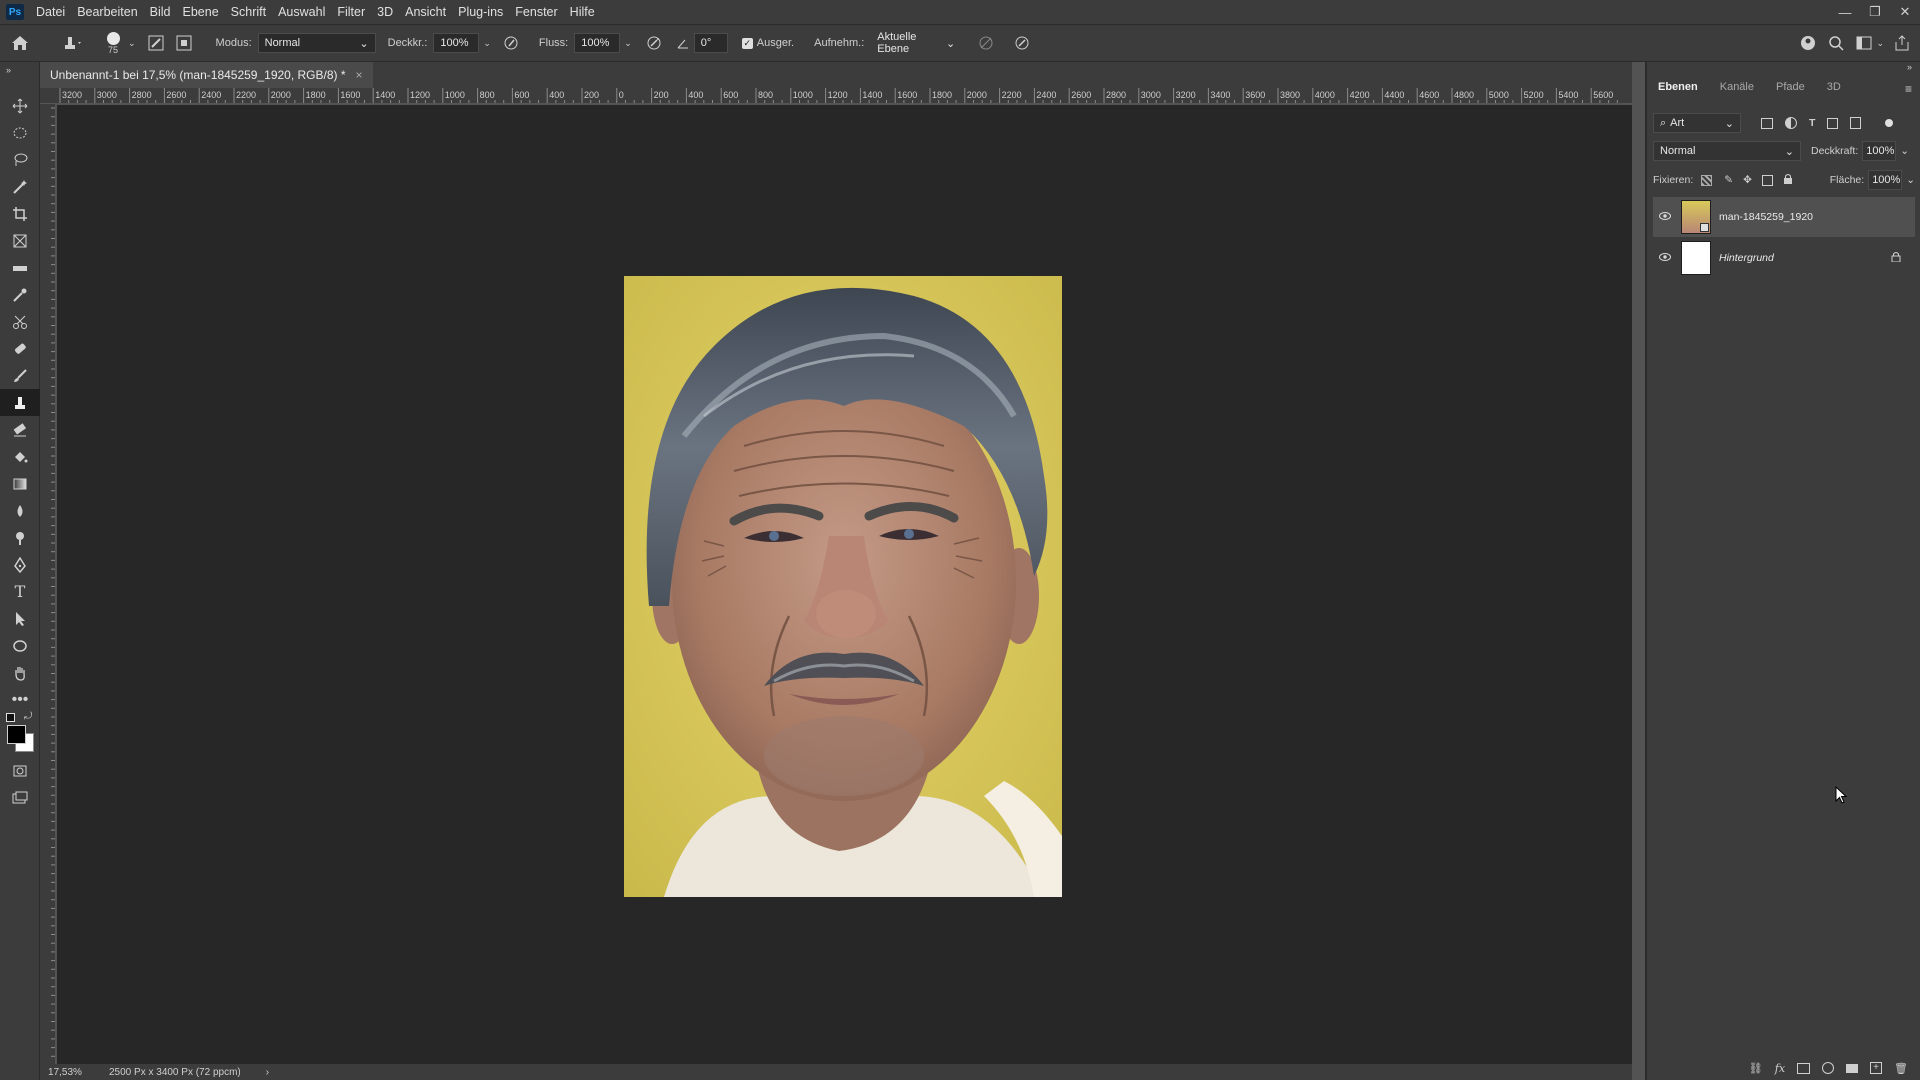 This screenshot has height=1080, width=1920. What do you see at coordinates (1728, 180) in the screenshot?
I see `lock-pixels-icon: ✎` at bounding box center [1728, 180].